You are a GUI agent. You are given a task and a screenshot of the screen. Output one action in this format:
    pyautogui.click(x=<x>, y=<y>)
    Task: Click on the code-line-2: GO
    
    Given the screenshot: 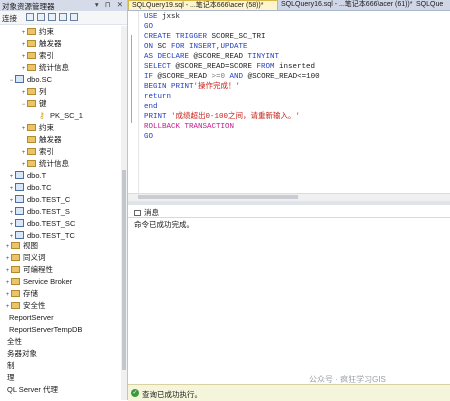 What is the action you would take?
    pyautogui.click(x=149, y=27)
    